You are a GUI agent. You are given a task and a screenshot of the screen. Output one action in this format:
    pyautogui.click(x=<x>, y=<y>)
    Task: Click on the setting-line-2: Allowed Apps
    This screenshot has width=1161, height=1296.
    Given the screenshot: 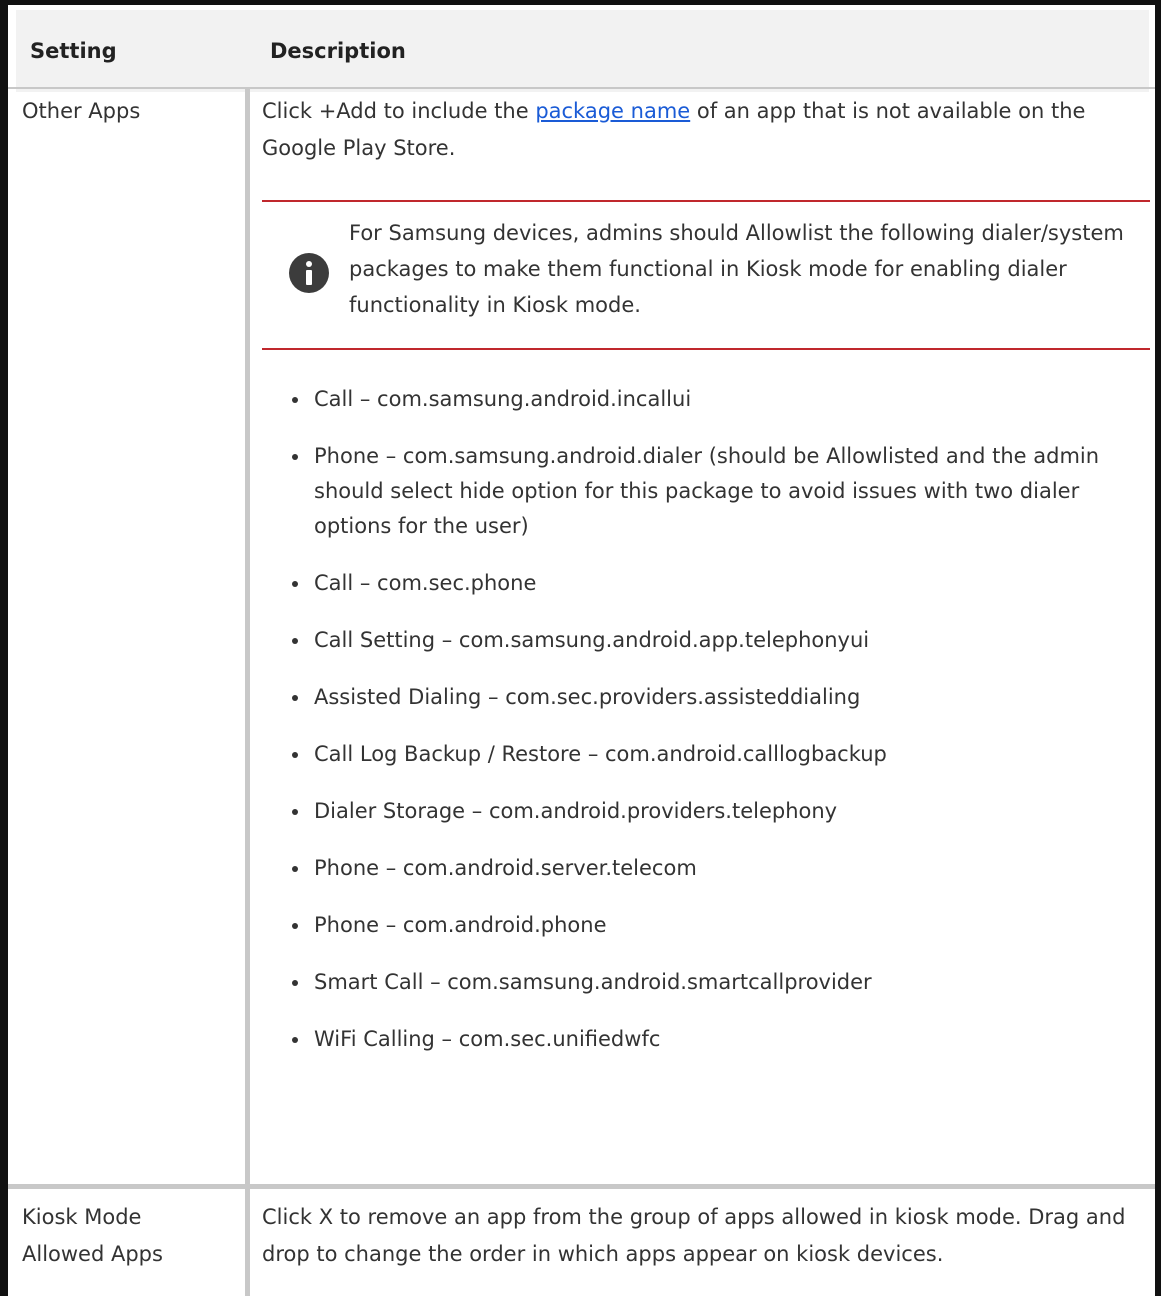 What is the action you would take?
    pyautogui.click(x=92, y=1254)
    